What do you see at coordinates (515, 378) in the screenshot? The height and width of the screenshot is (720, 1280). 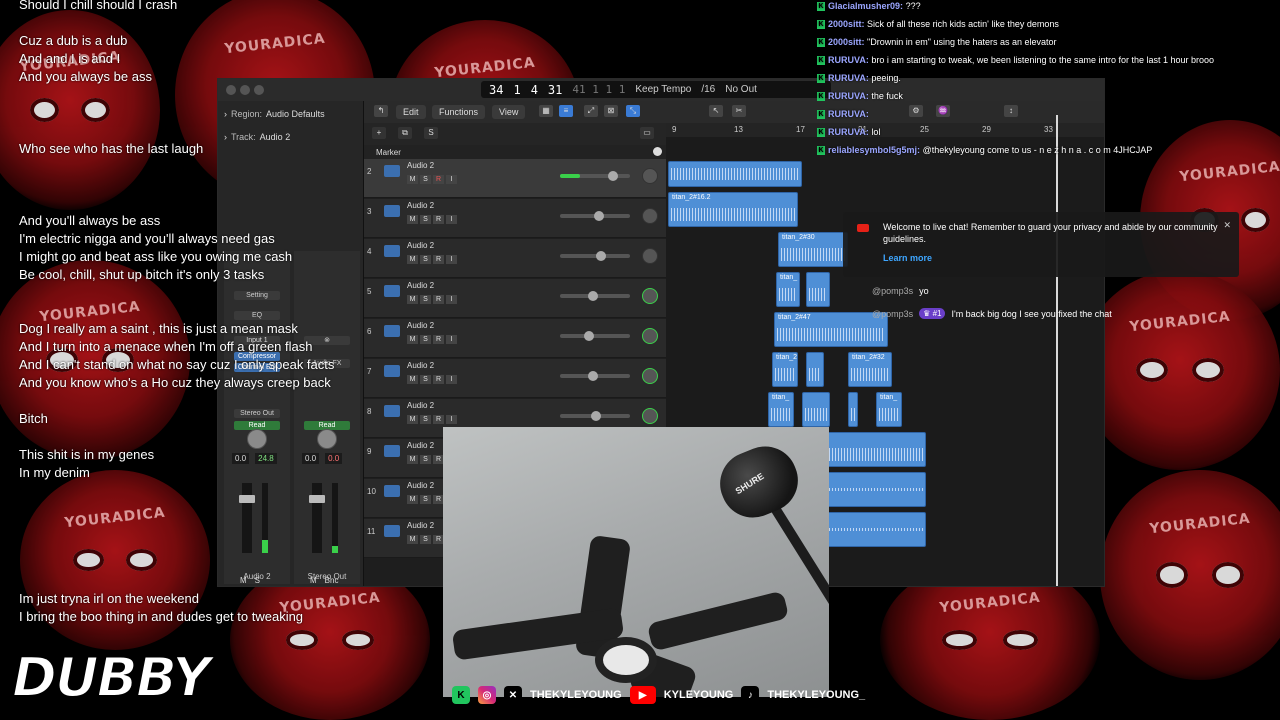 I see `track-row: 7 Audio 2 MSRI` at bounding box center [515, 378].